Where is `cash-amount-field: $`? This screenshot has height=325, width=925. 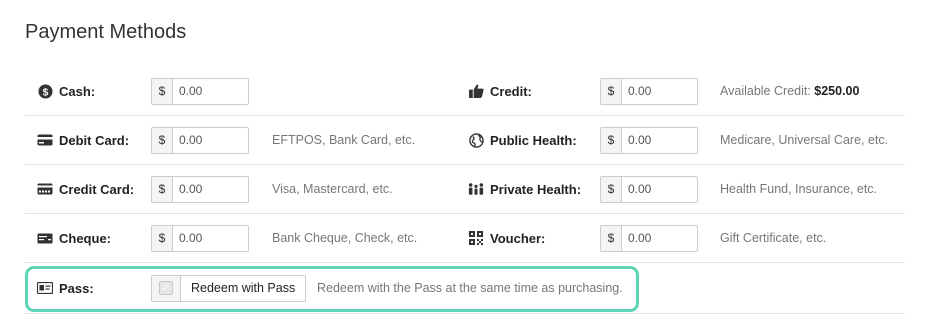
cash-amount-field: $ is located at coordinates (200, 91).